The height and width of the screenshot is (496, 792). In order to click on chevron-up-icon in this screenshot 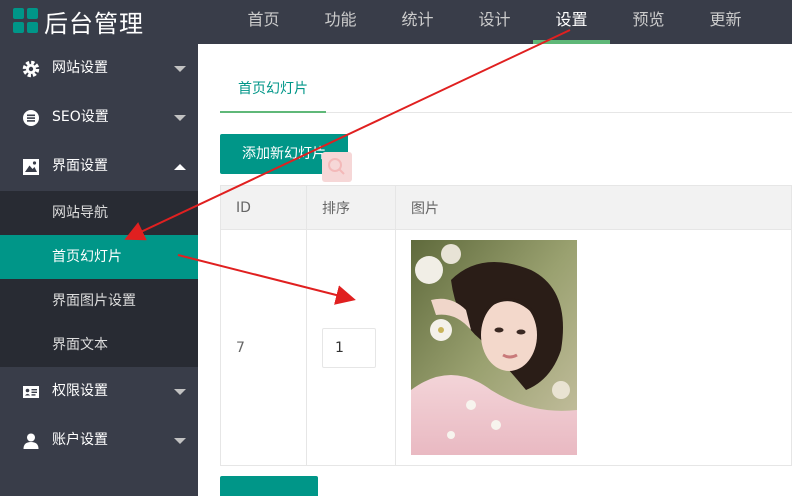, I will do `click(180, 167)`.